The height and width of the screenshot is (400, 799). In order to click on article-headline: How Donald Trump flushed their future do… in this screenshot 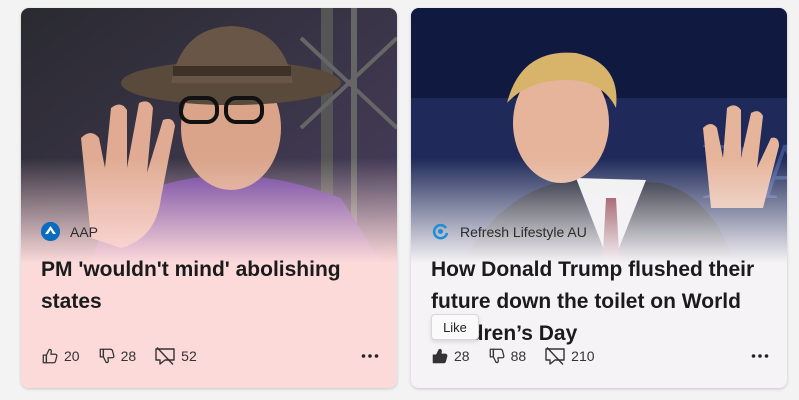, I will do `click(601, 302)`.